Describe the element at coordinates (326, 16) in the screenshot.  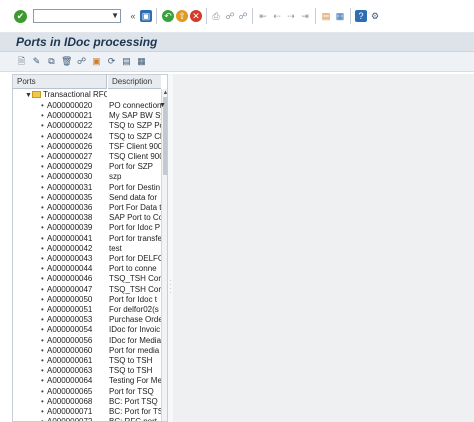
I see `create-session-icon: ▤` at that location.